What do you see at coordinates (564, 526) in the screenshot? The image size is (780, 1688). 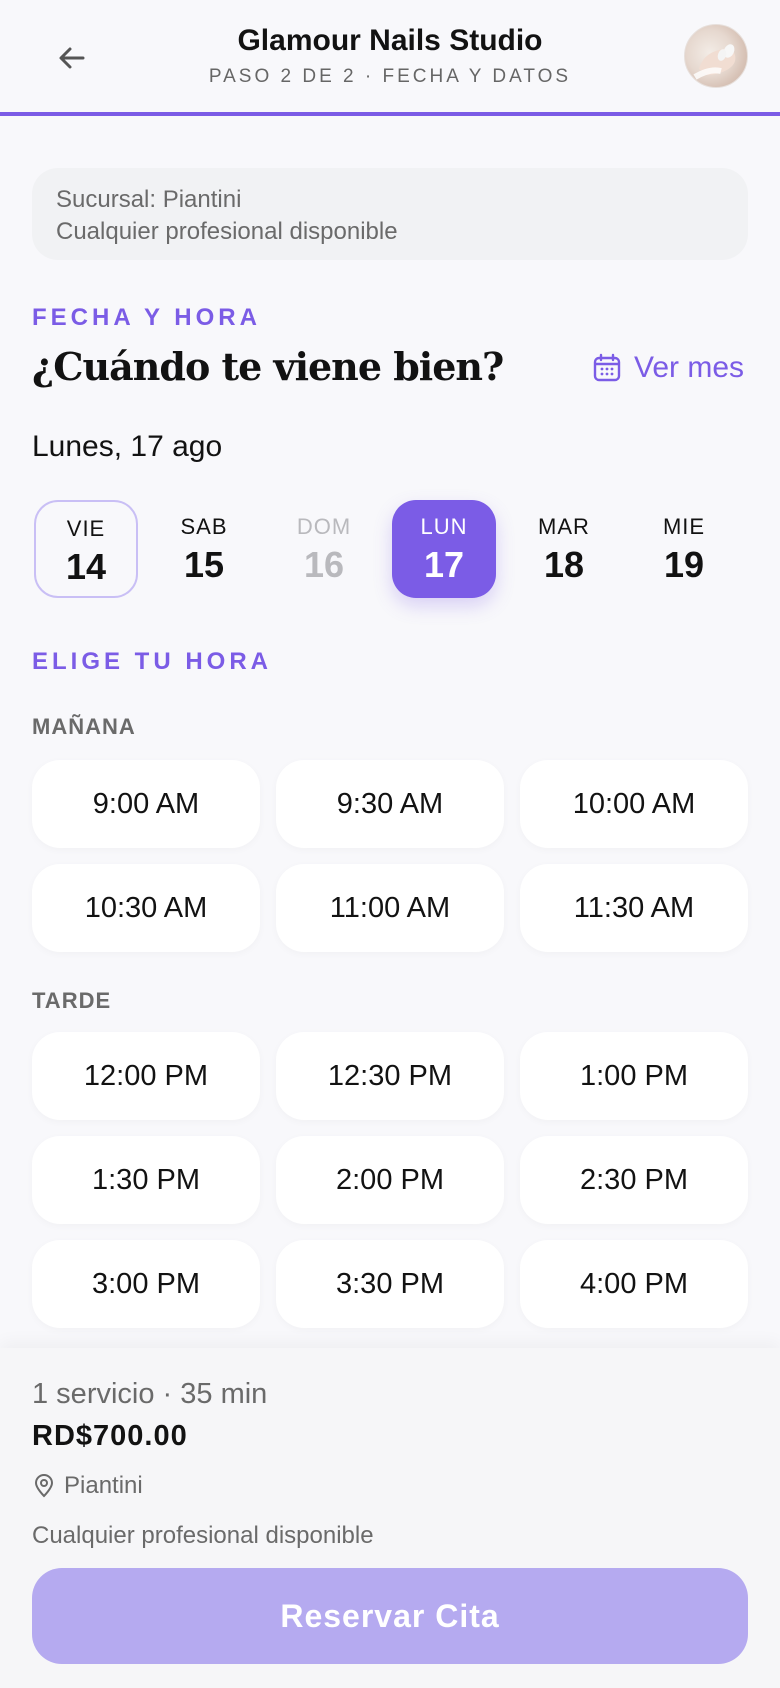 I see `day-name: MAR` at bounding box center [564, 526].